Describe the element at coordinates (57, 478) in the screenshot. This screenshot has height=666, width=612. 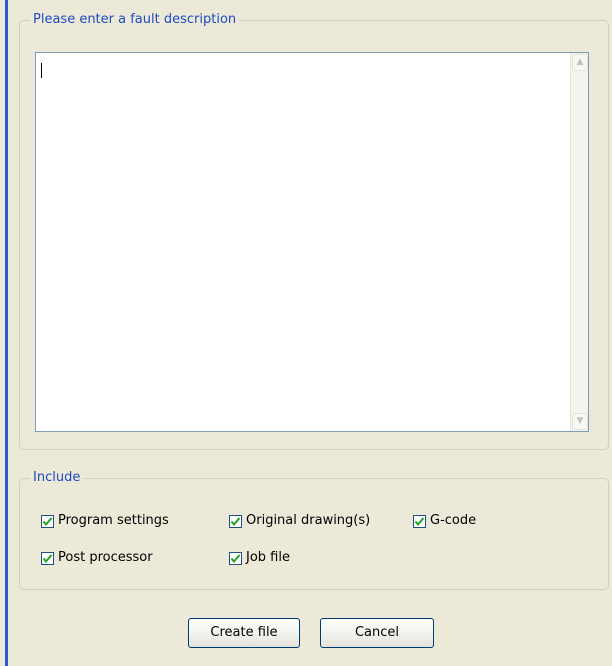
I see `include-legend: Include` at that location.